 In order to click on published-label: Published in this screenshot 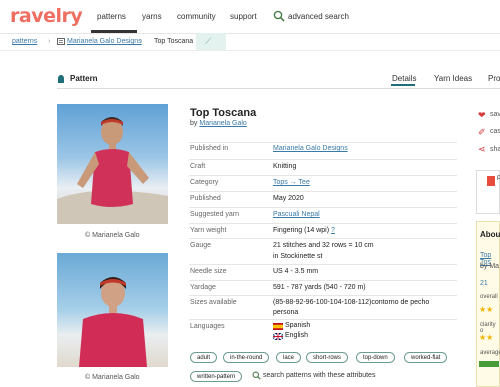, I will do `click(205, 198)`.